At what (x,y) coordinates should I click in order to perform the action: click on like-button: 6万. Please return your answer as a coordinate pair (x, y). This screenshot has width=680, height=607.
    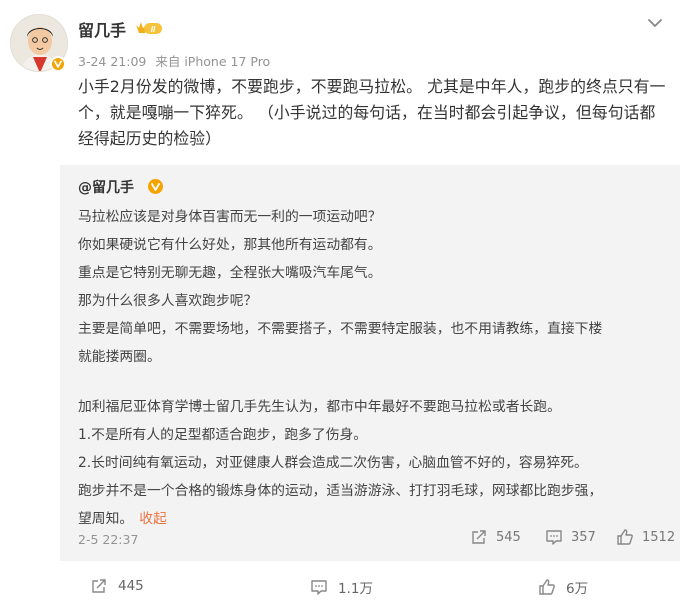
    Looking at the image, I should click on (563, 587).